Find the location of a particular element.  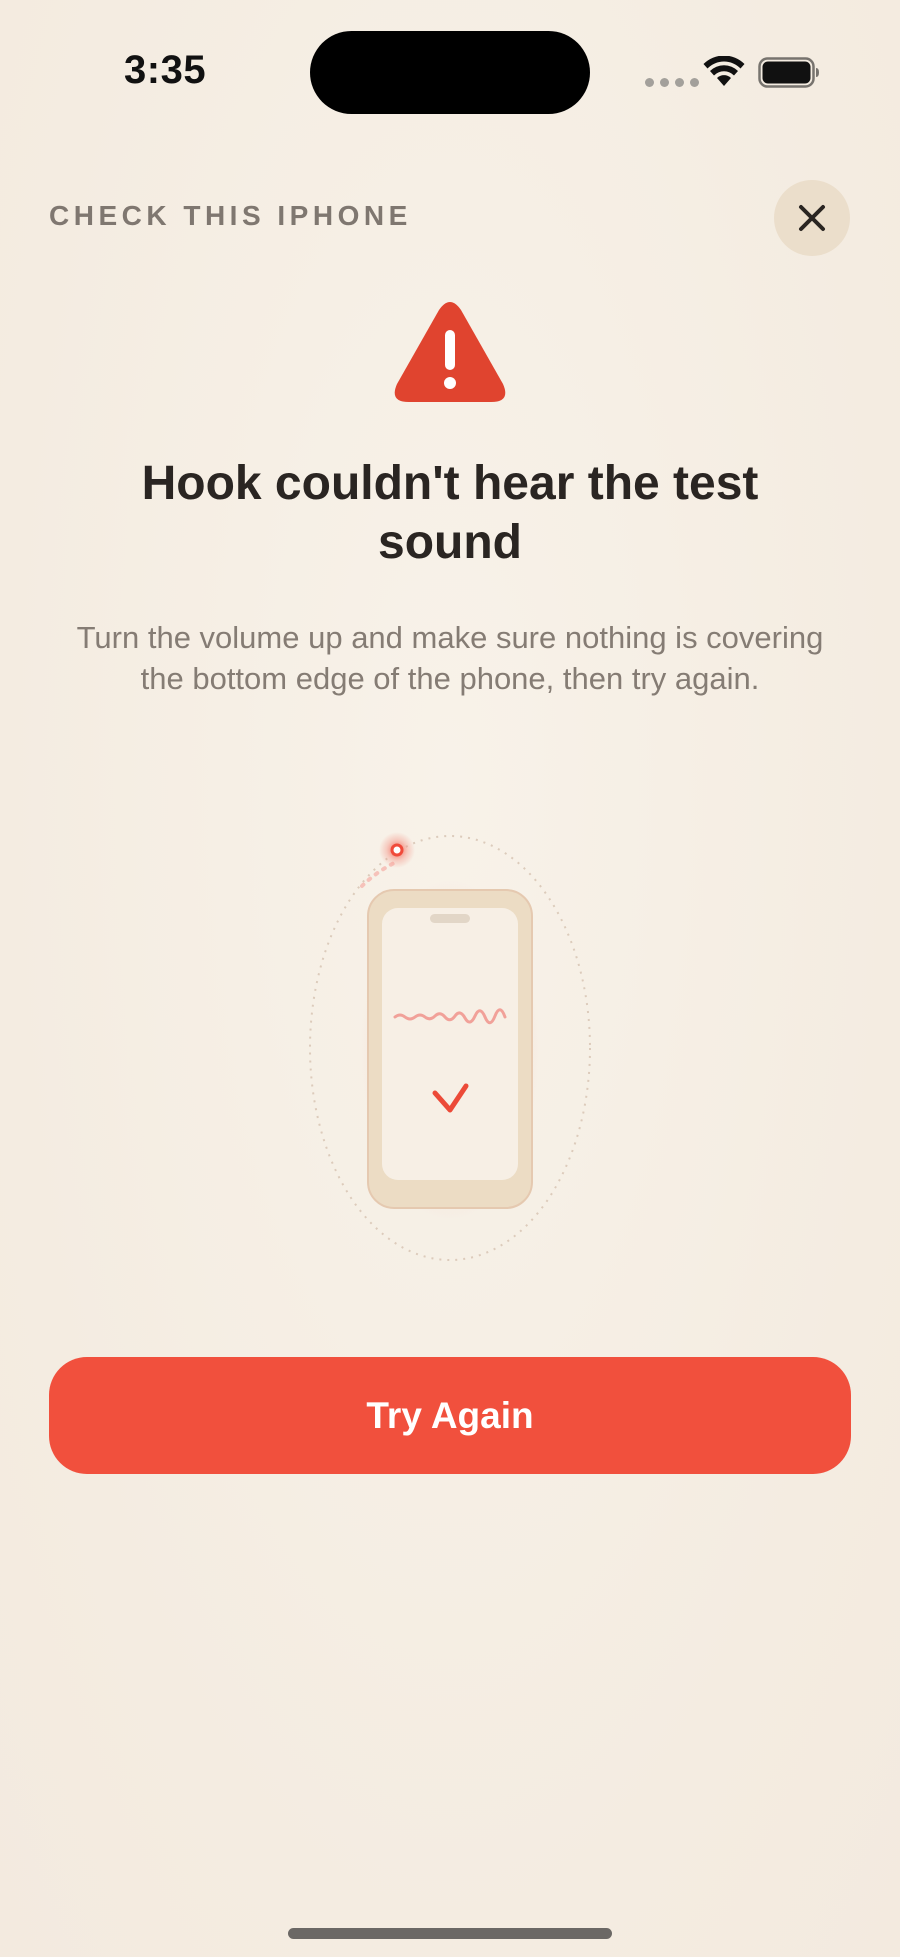

battery-icon is located at coordinates (788, 72).